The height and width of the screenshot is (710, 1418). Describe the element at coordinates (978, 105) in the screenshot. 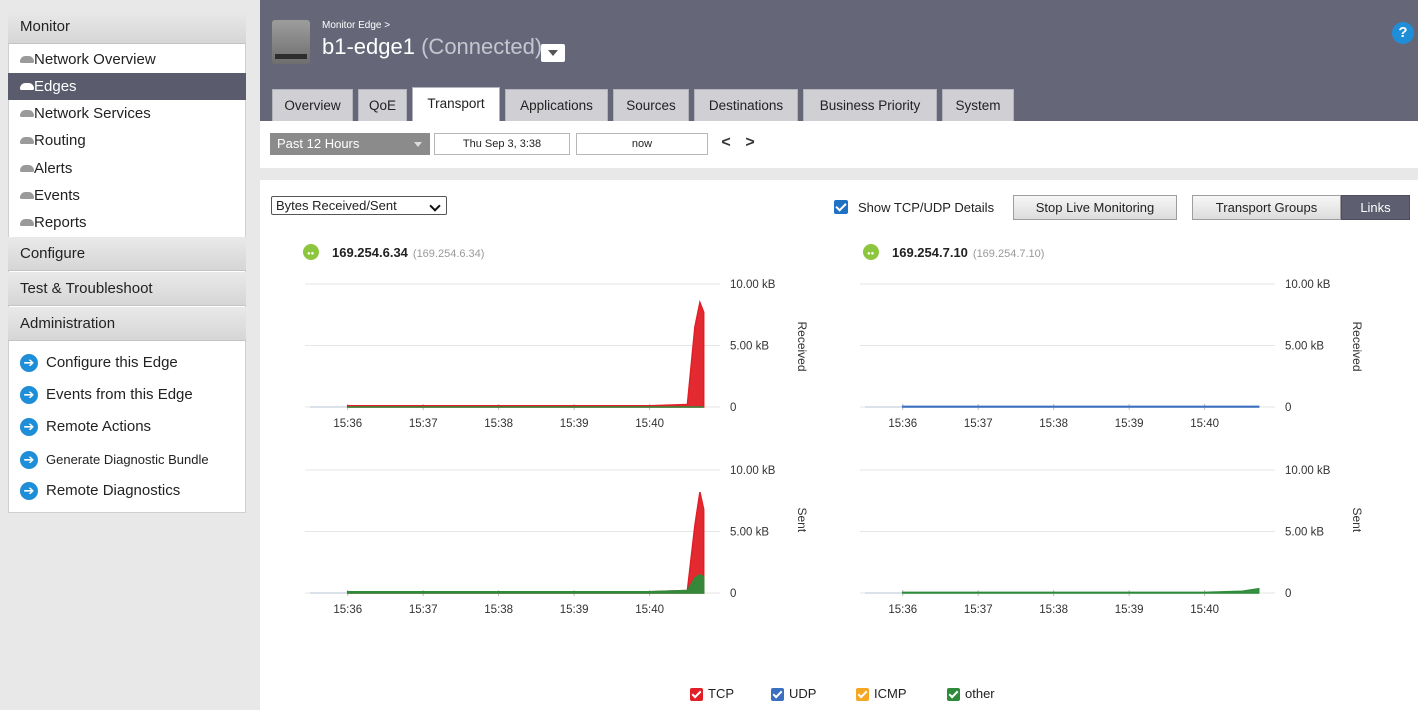

I see `tab-system: System` at that location.